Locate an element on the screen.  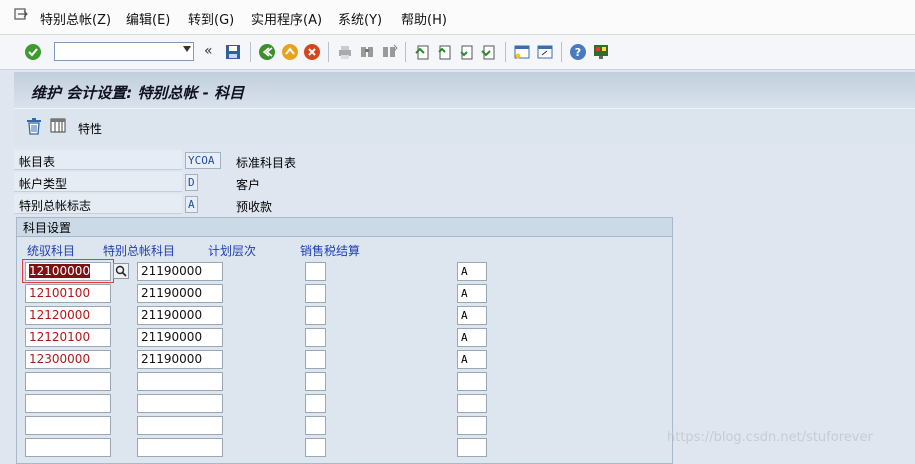
exit-icon is located at coordinates (290, 52).